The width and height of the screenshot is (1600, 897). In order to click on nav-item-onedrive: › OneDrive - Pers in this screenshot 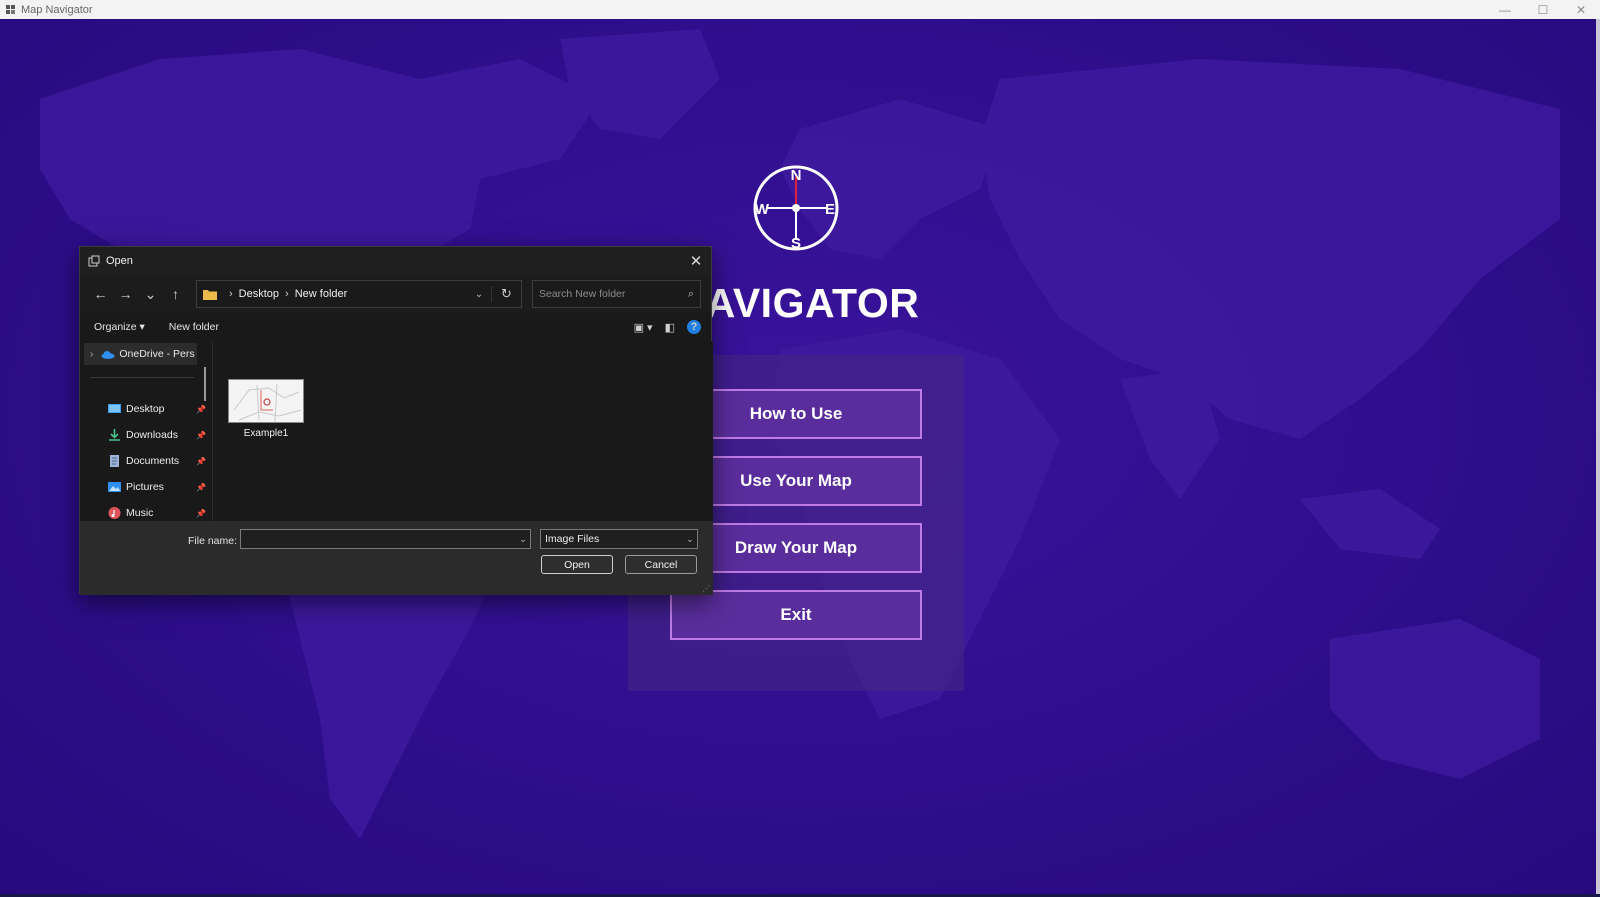, I will do `click(140, 354)`.